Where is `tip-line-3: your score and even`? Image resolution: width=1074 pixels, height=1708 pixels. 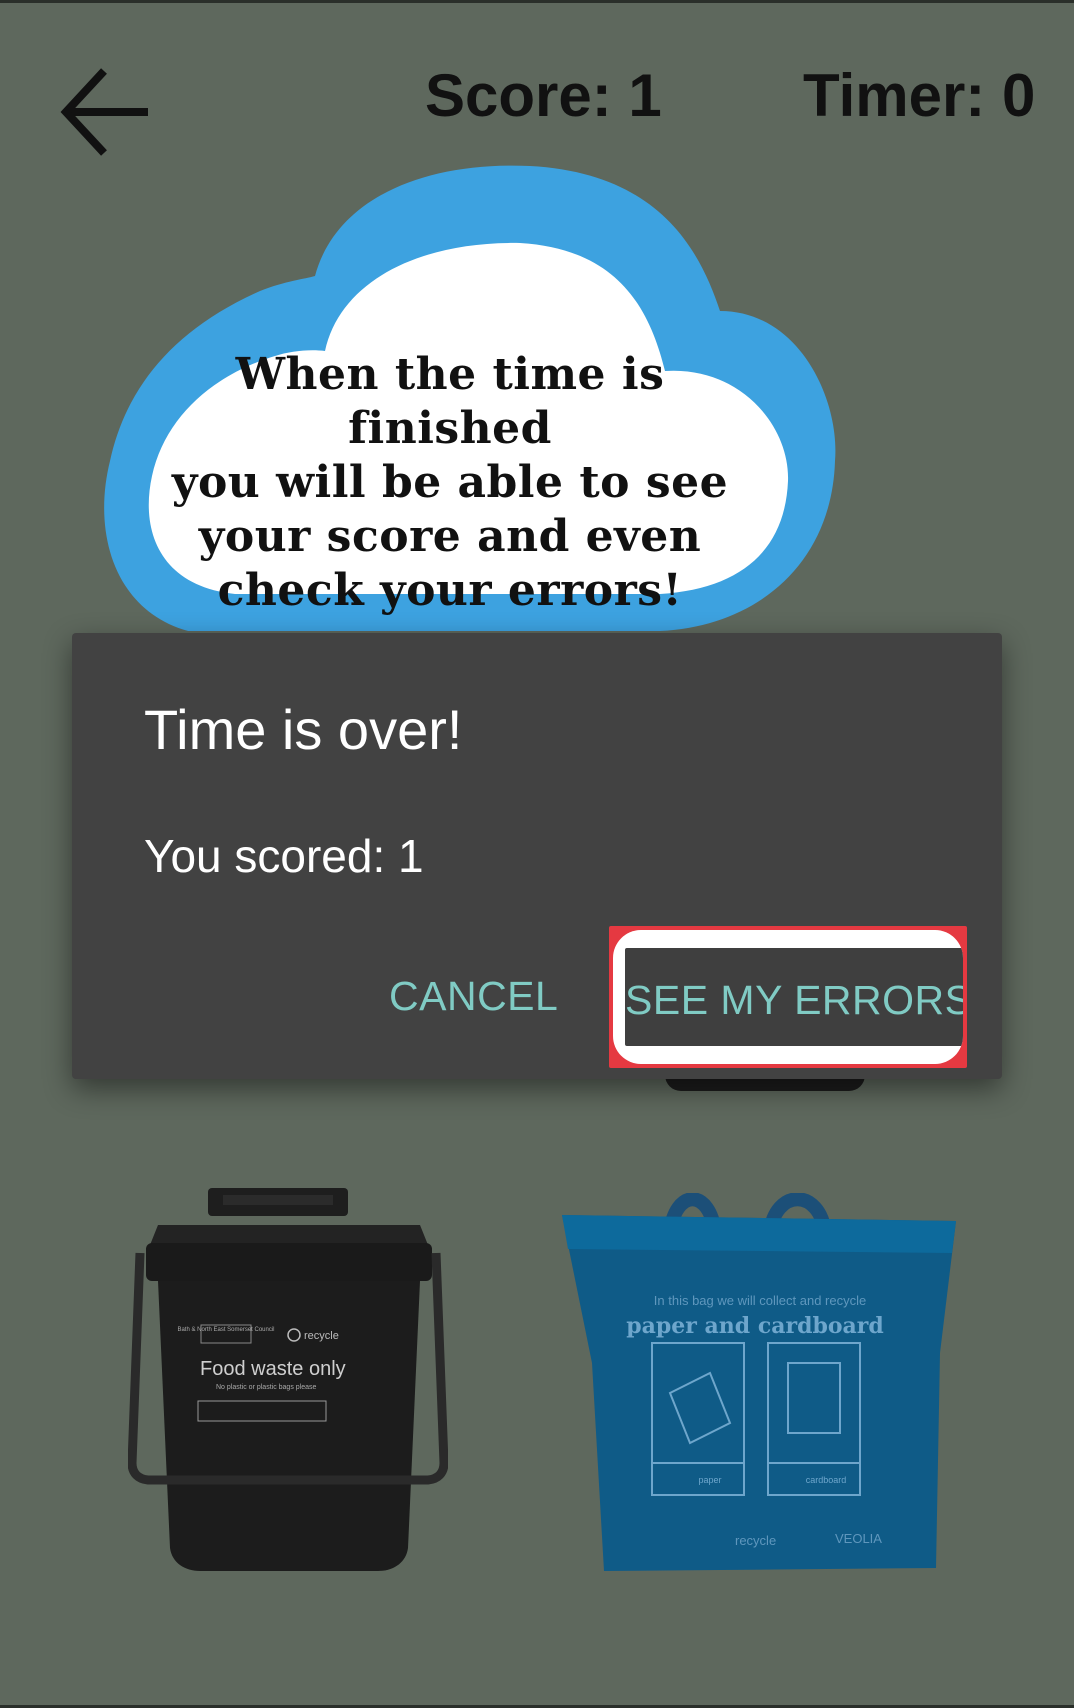
tip-line-3: your score and even is located at coordinates (450, 536).